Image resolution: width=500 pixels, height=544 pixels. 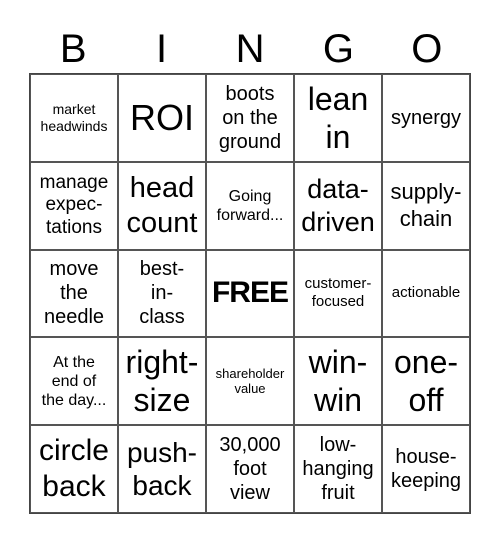 I want to click on bingo-cell: manage expec- tations, so click(x=74, y=205).